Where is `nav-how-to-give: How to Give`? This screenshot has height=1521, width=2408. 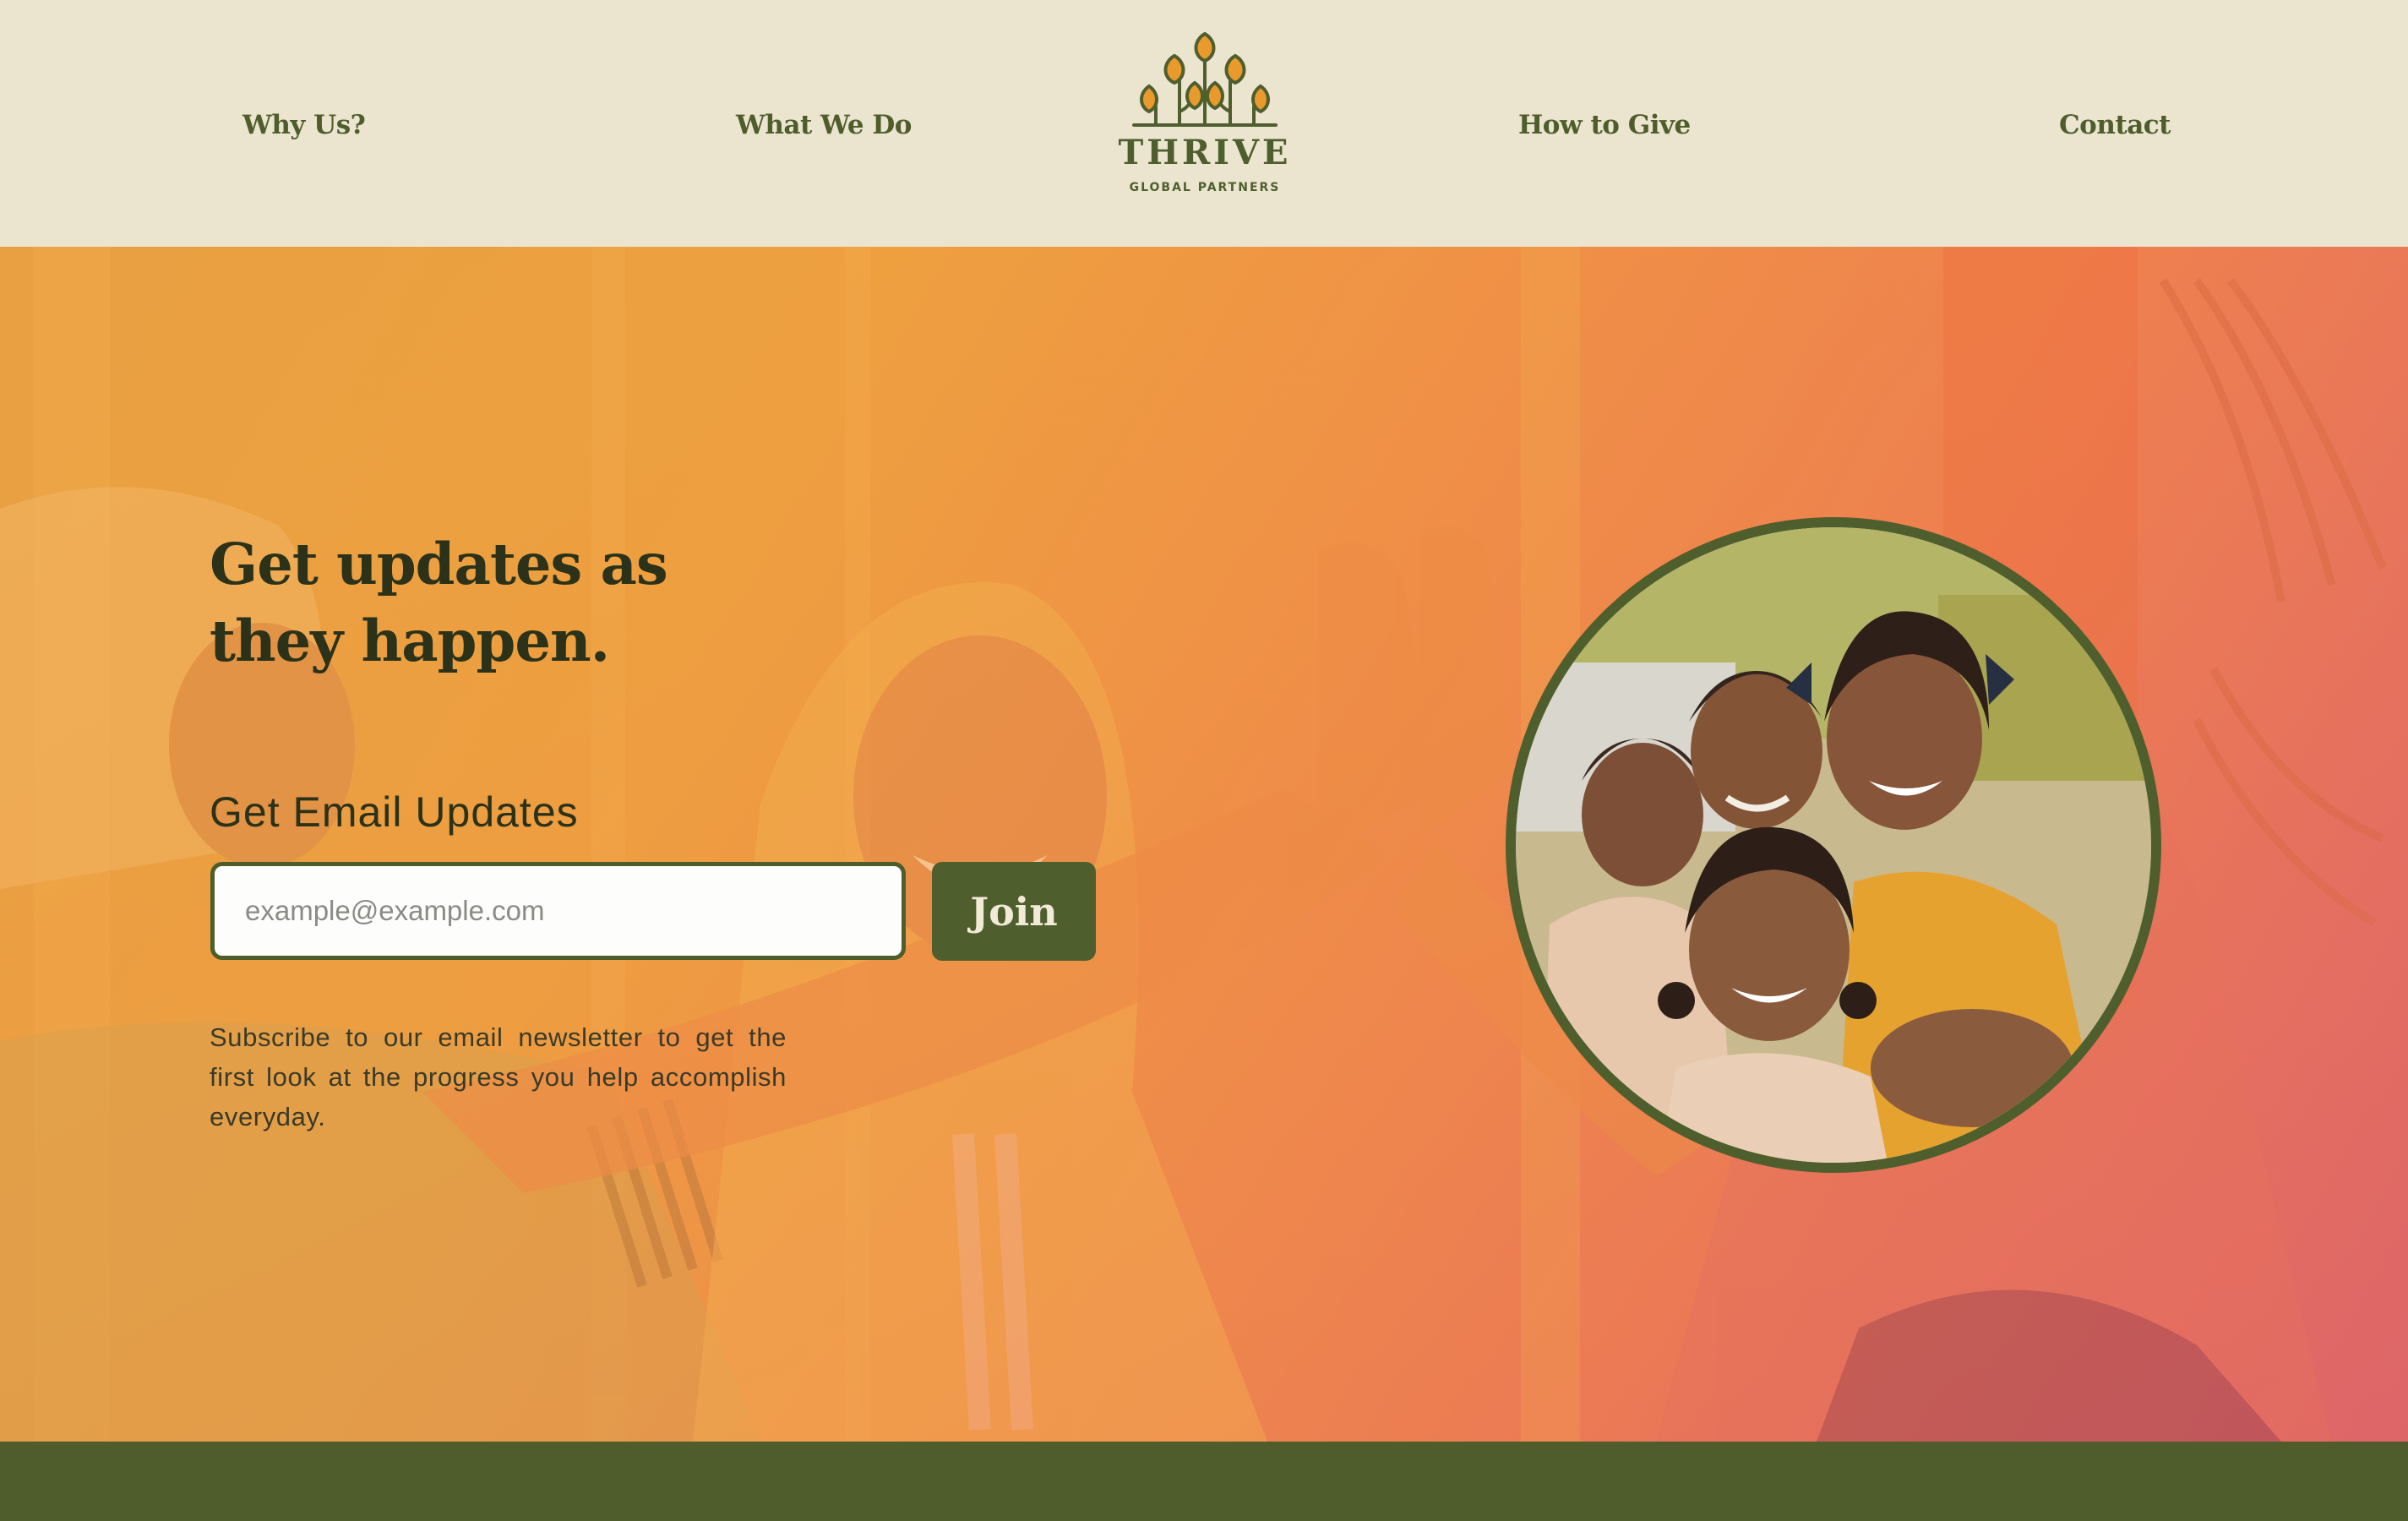
nav-how-to-give: How to Give is located at coordinates (1604, 125).